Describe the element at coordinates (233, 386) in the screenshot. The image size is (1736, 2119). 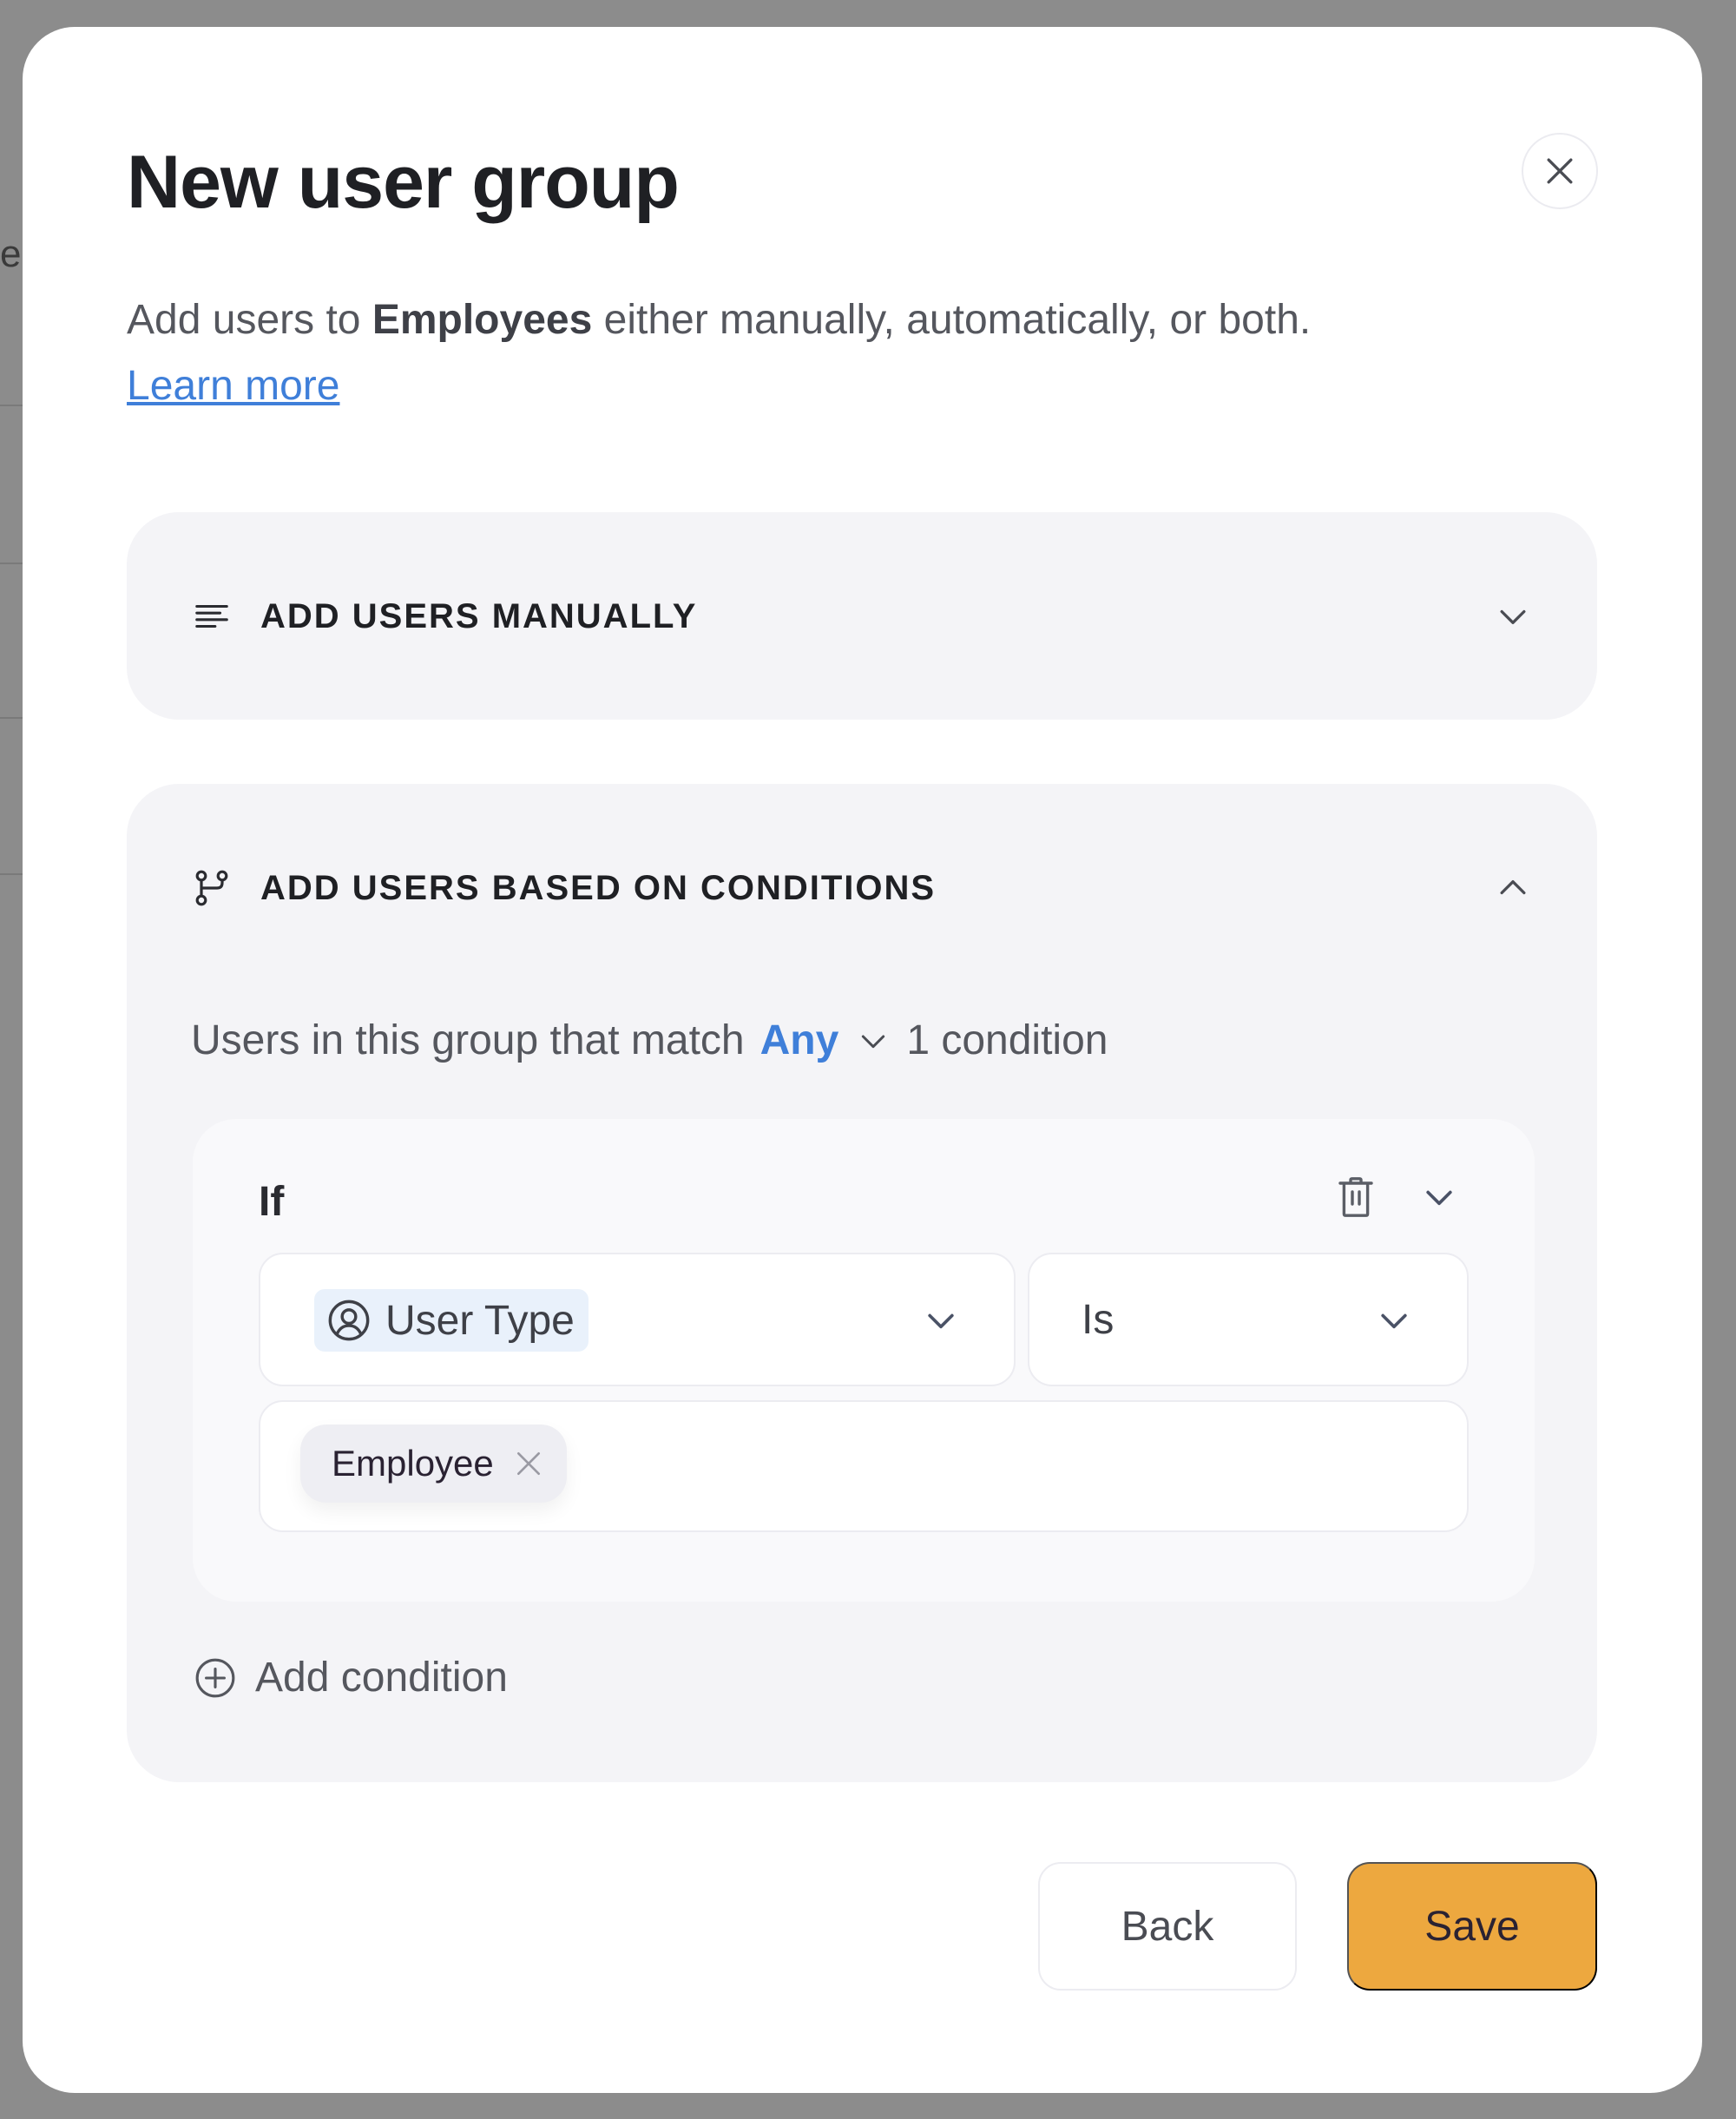
I see `learn-more-link: Learn more` at that location.